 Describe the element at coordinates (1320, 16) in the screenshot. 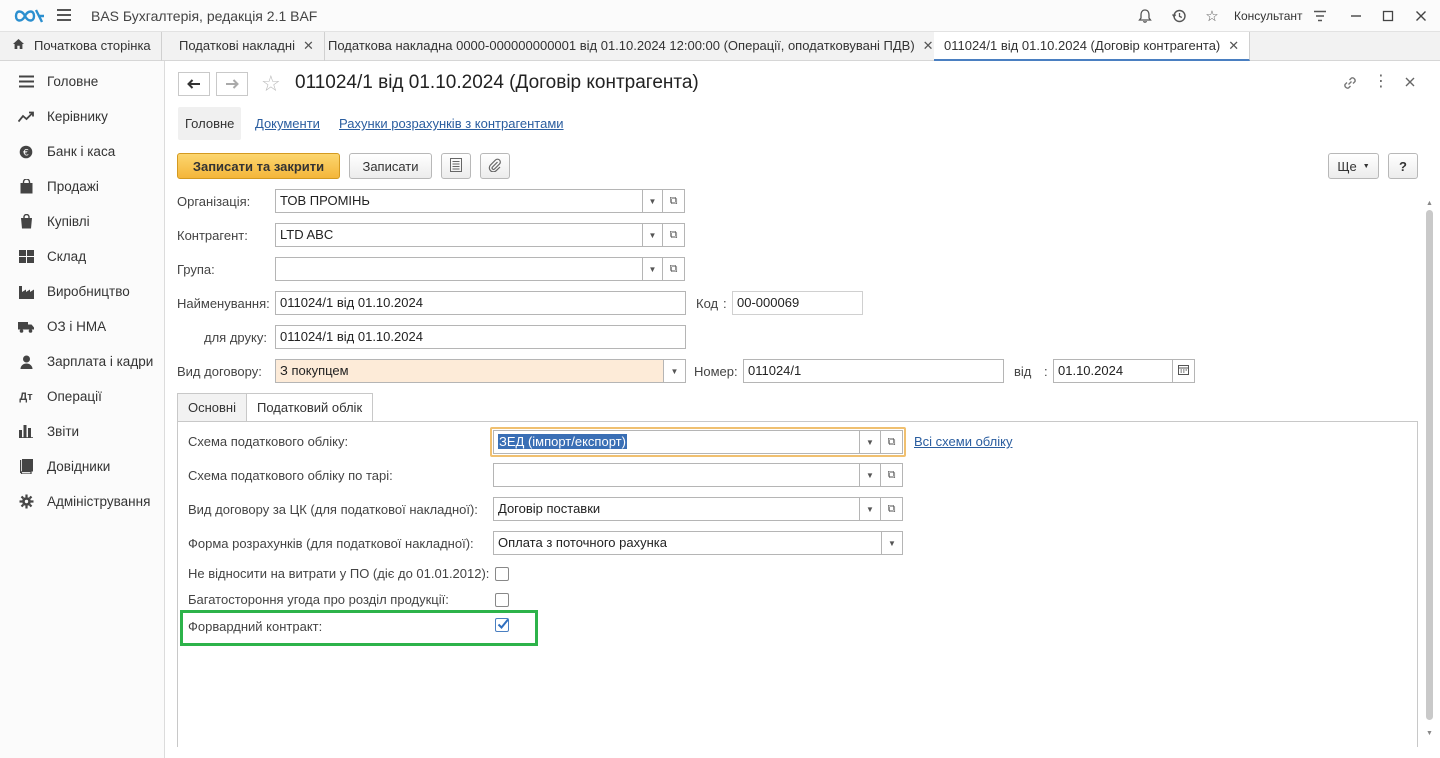

I see `settings-icon` at that location.